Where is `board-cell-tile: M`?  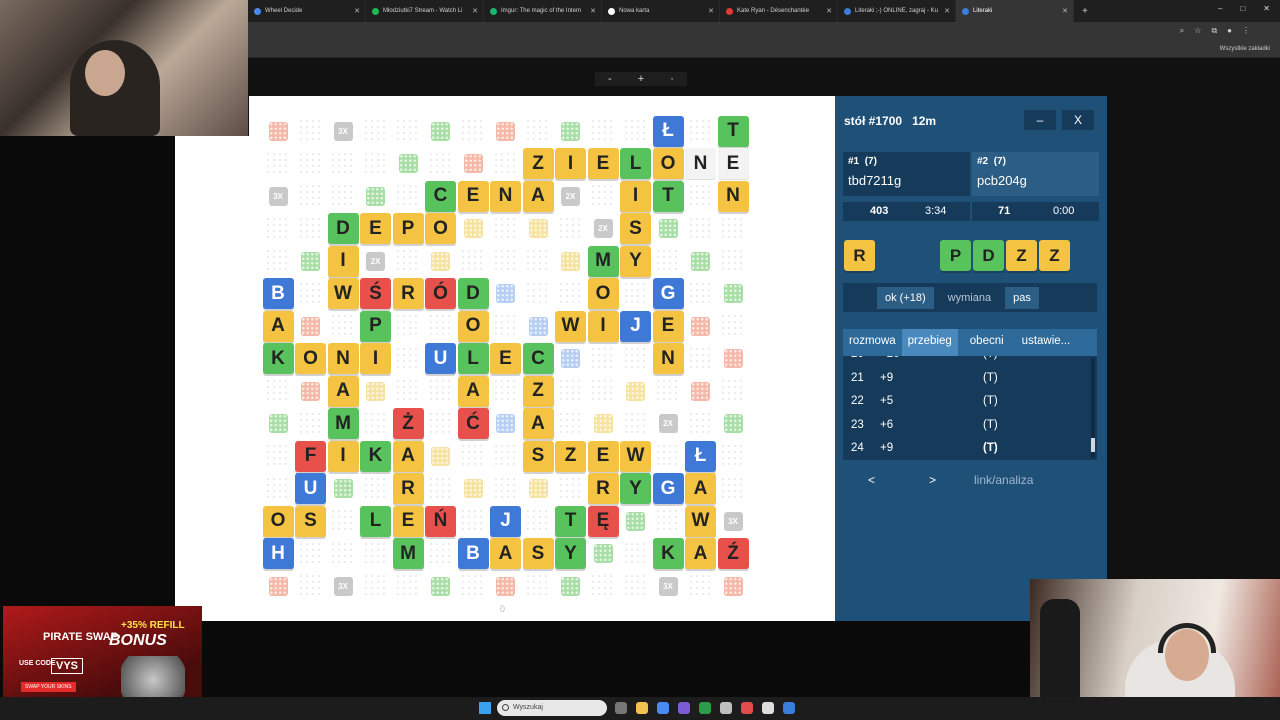 board-cell-tile: M is located at coordinates (408, 554).